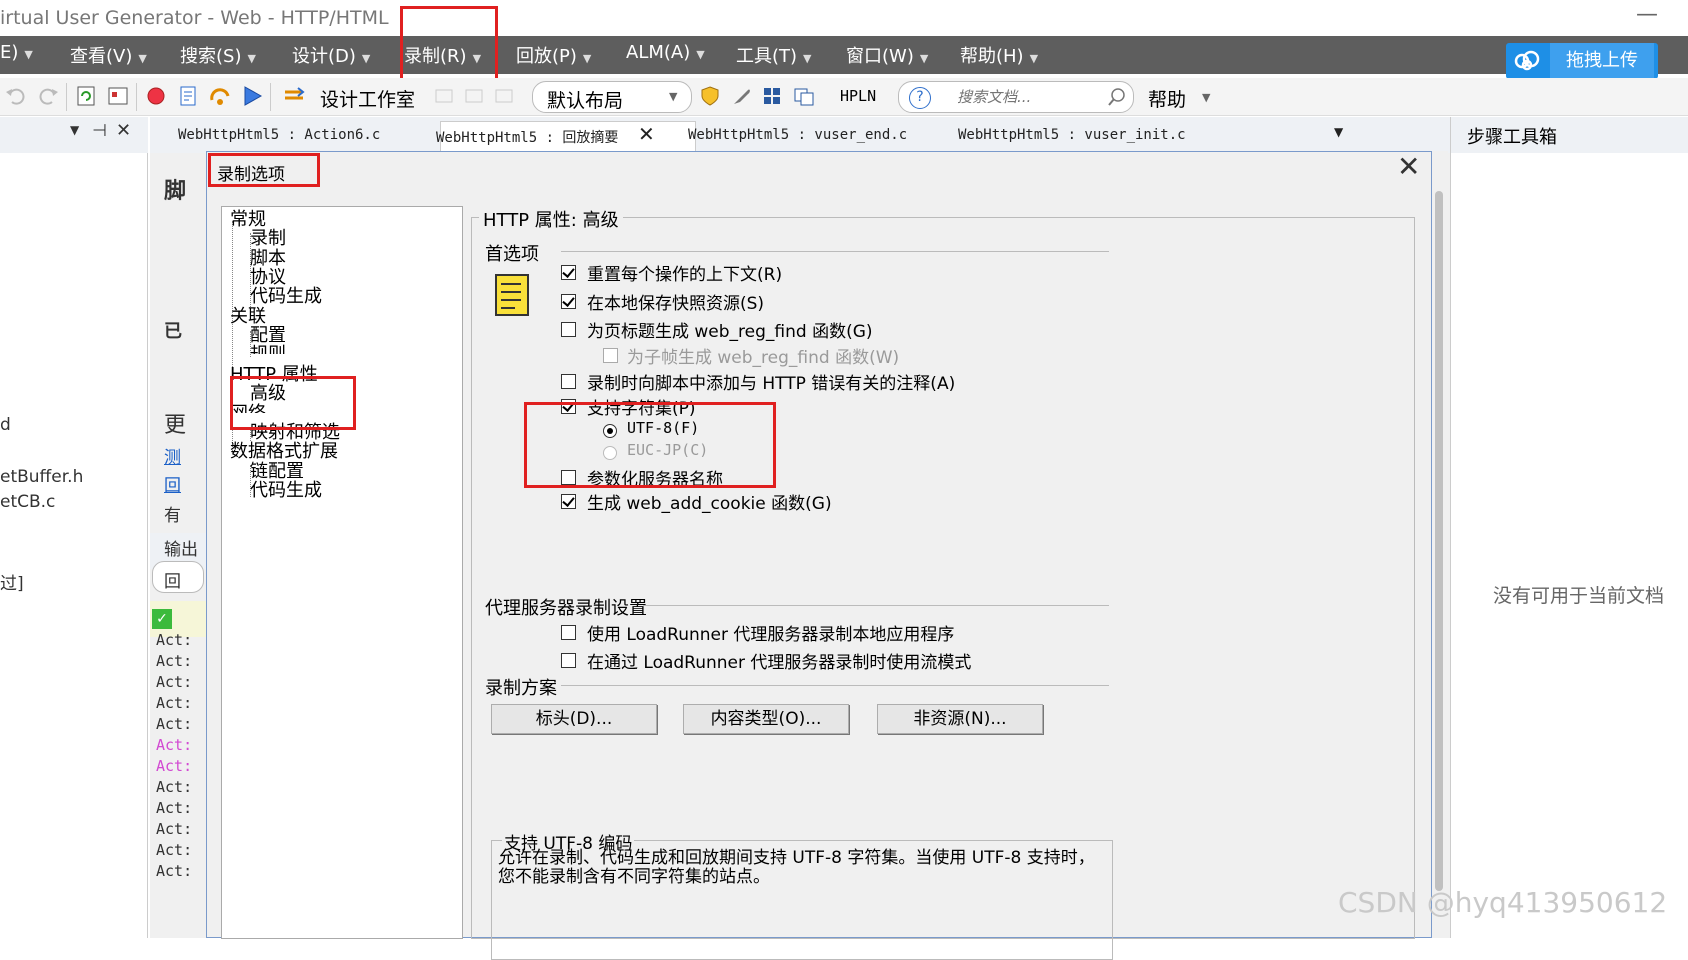  What do you see at coordinates (16, 96) in the screenshot?
I see `undo-icon` at bounding box center [16, 96].